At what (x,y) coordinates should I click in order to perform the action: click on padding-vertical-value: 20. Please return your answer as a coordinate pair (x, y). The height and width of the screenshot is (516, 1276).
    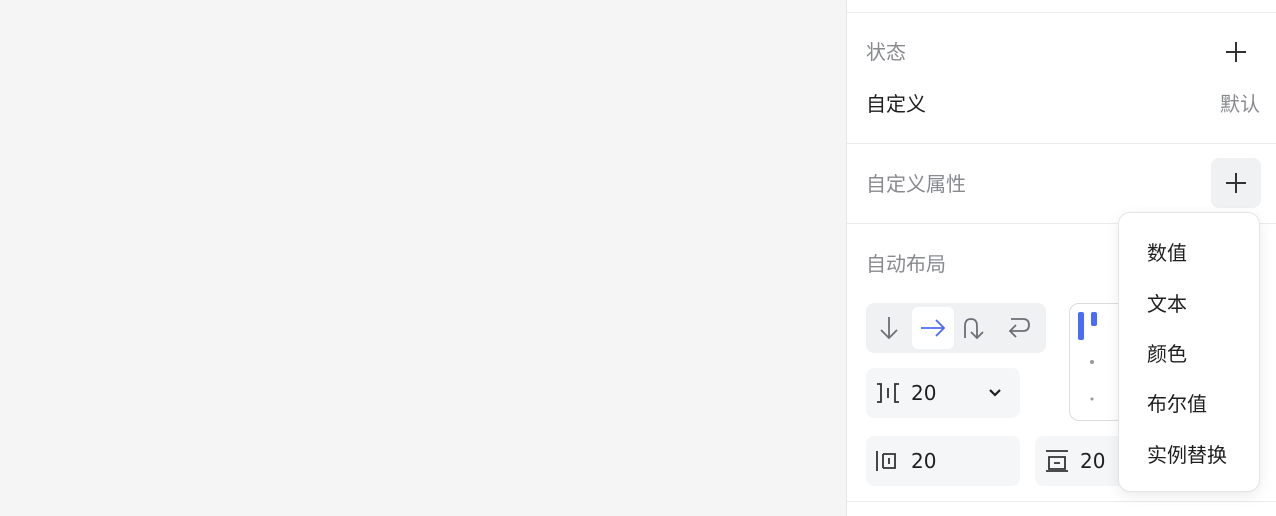
    Looking at the image, I should click on (1092, 461).